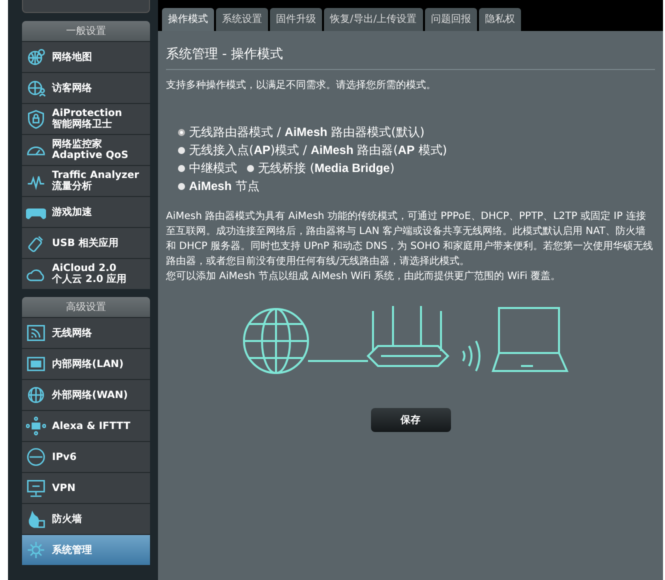 This screenshot has height=580, width=665. I want to click on tab: 固件升级, so click(296, 19).